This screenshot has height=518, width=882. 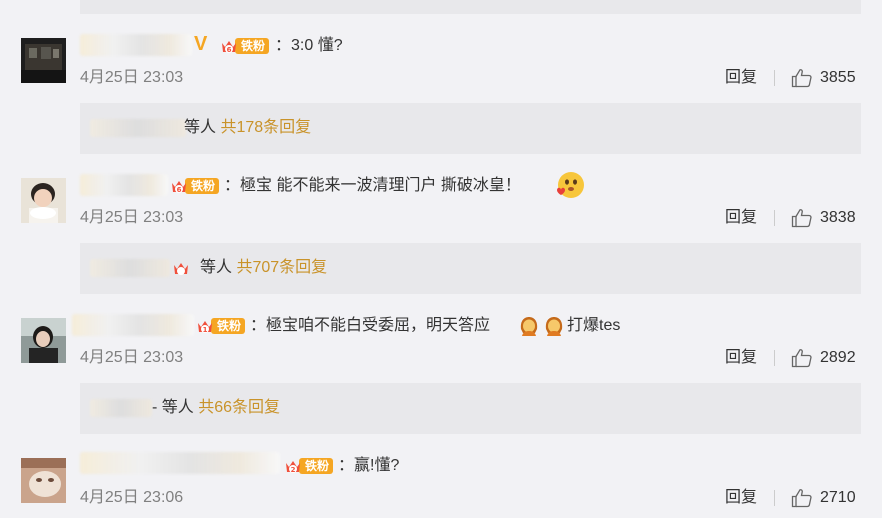 What do you see at coordinates (594, 325) in the screenshot?
I see `comment-text-suffix: 打爆tes` at bounding box center [594, 325].